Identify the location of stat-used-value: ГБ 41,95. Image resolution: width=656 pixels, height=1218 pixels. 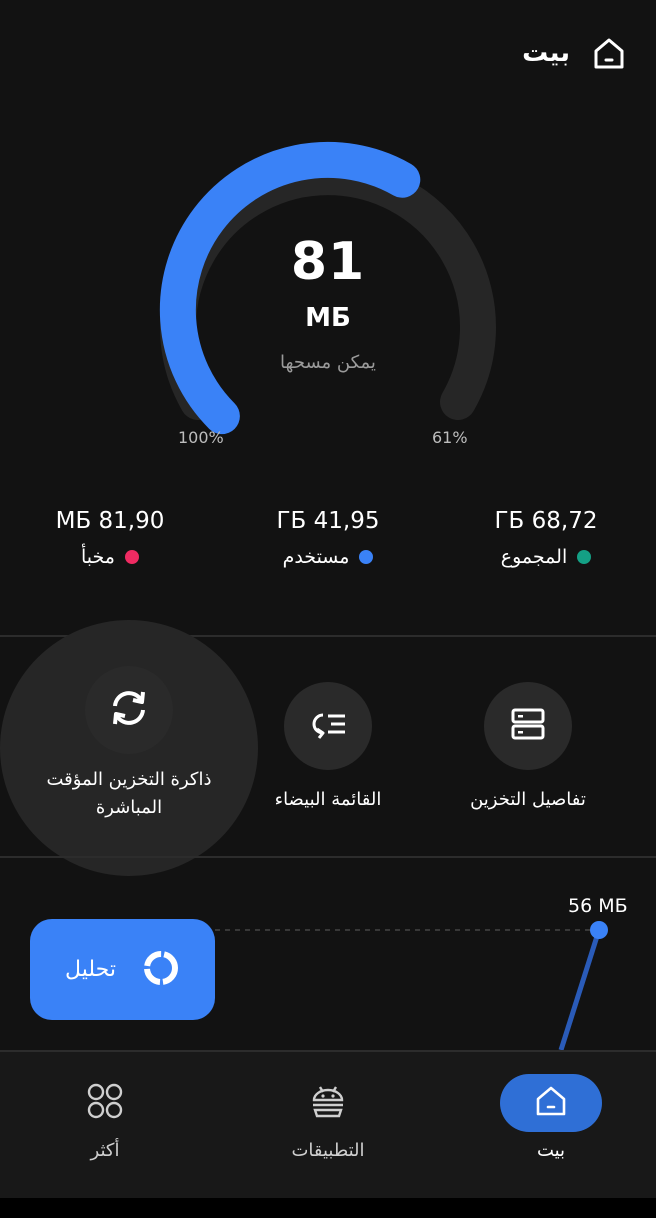
(328, 521).